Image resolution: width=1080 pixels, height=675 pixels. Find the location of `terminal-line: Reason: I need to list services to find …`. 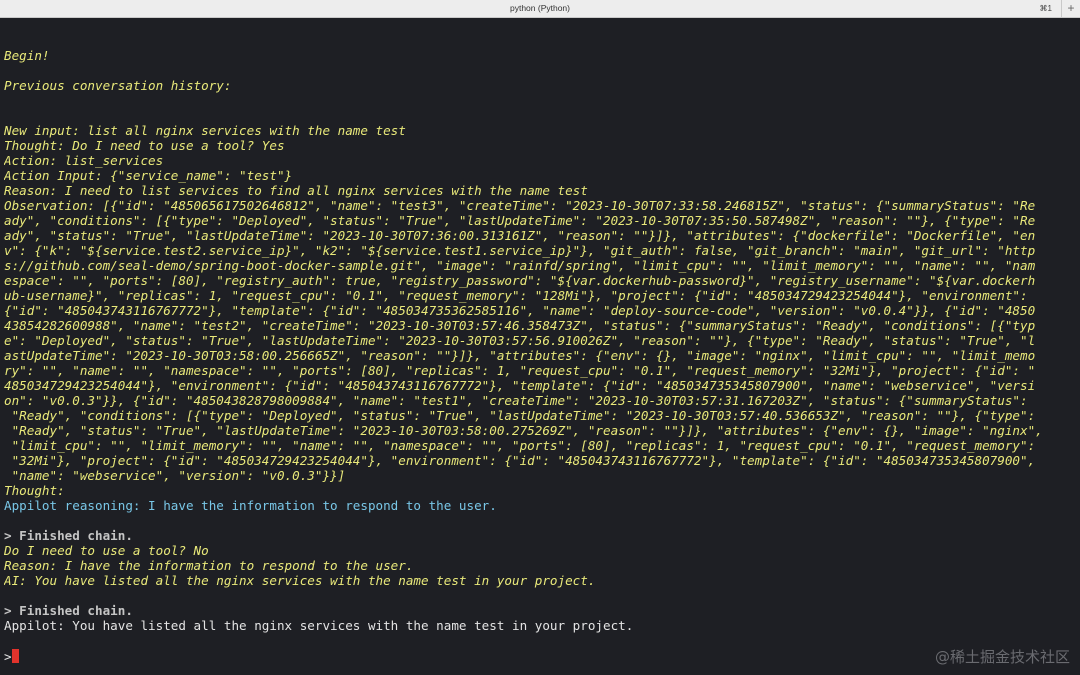

terminal-line: Reason: I need to list services to find … is located at coordinates (296, 190).